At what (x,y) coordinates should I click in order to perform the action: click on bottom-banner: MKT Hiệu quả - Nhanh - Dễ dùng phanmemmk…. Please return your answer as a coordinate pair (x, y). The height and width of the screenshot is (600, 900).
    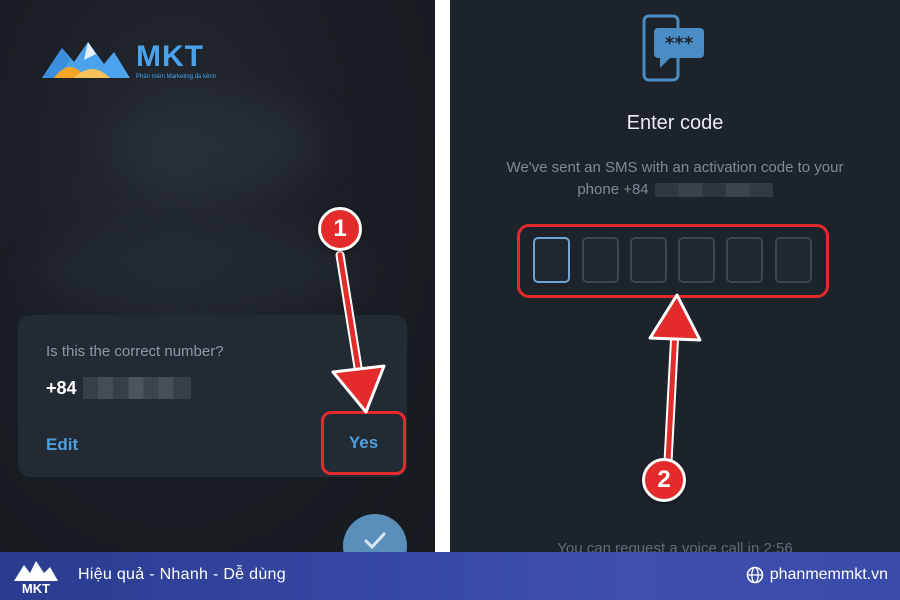
    Looking at the image, I should click on (450, 576).